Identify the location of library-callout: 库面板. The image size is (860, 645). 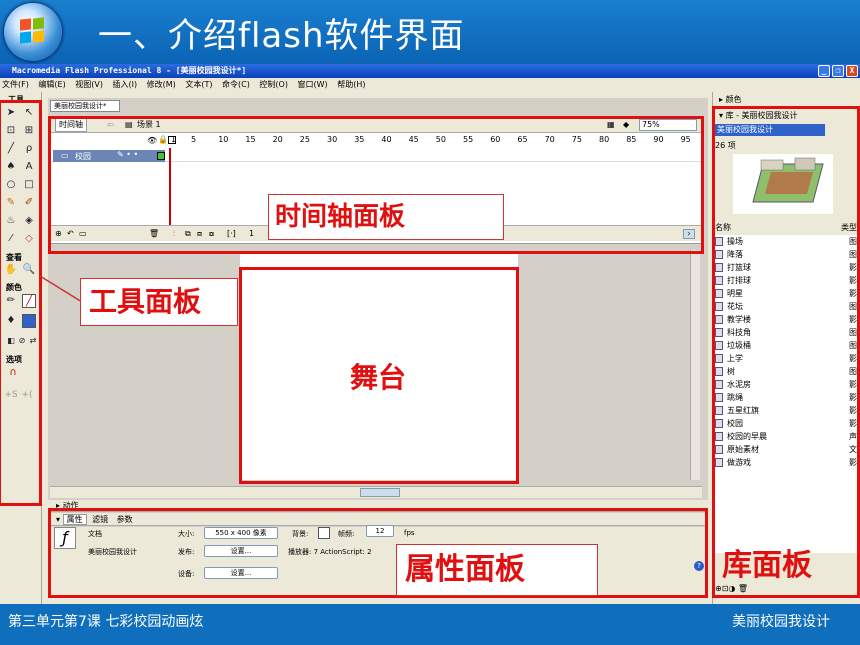
(767, 565).